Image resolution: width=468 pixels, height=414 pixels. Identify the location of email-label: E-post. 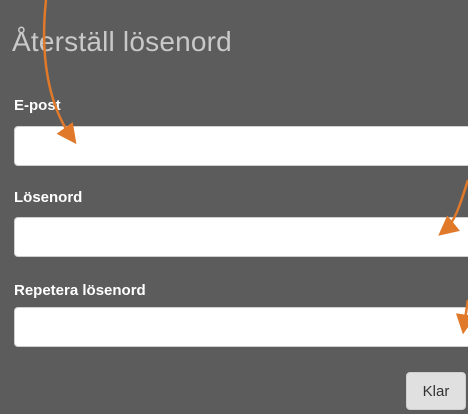
(37, 105).